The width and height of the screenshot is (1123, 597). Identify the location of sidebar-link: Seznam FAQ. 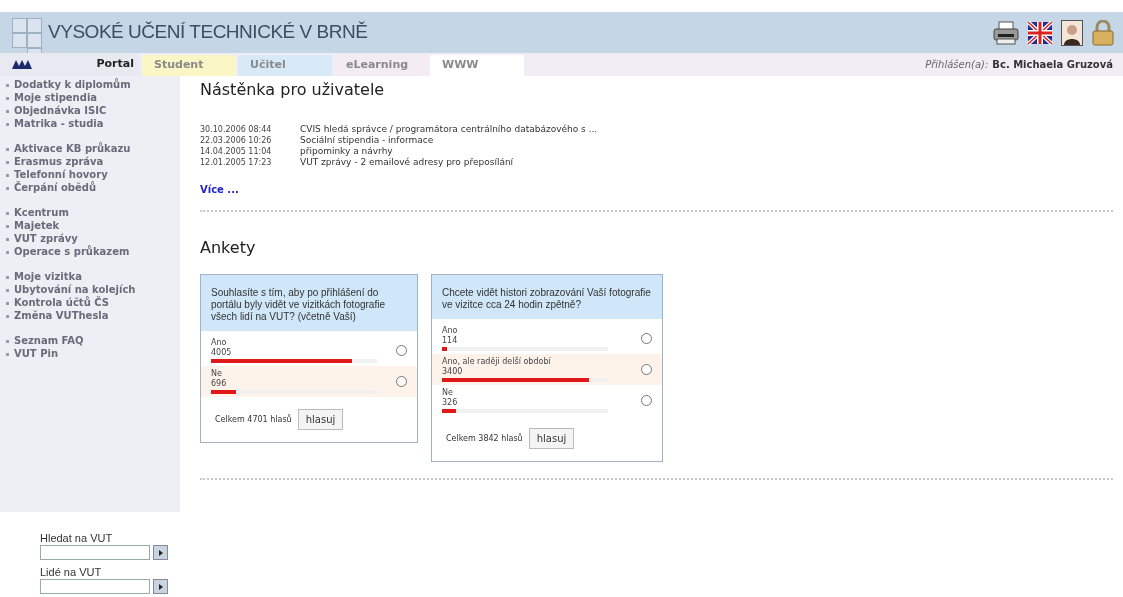
(94, 340).